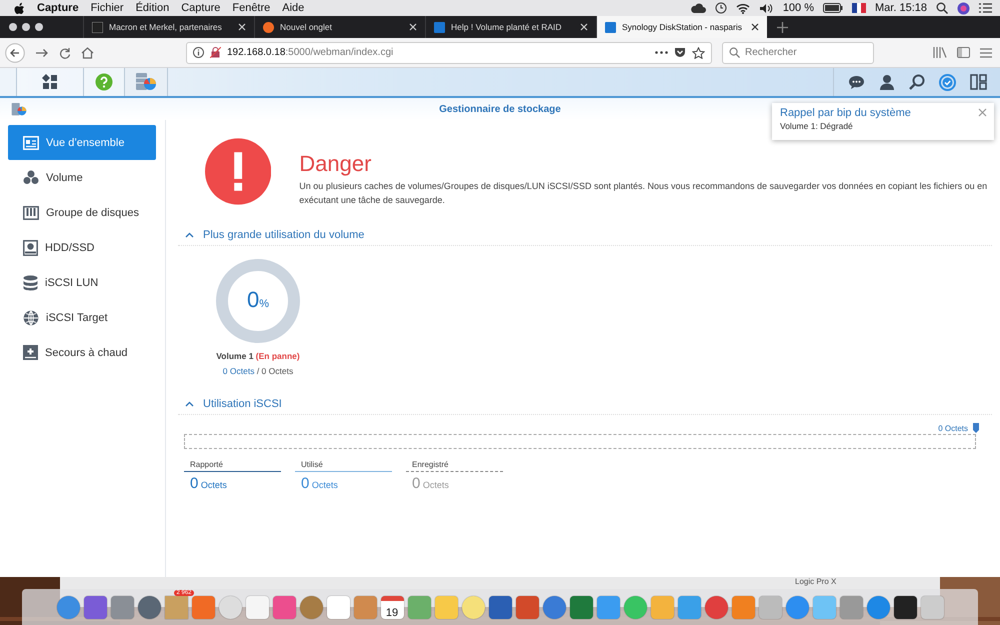  What do you see at coordinates (720, 8) in the screenshot?
I see `clock-icon` at bounding box center [720, 8].